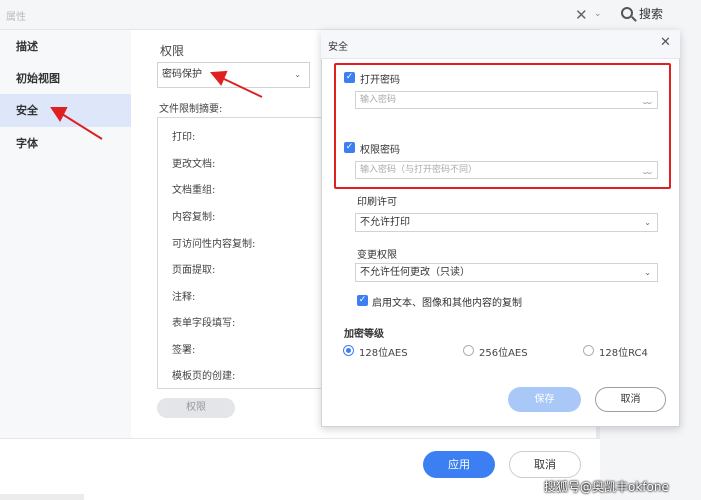  Describe the element at coordinates (156, 105) in the screenshot. I see `annotation-arrows` at that location.